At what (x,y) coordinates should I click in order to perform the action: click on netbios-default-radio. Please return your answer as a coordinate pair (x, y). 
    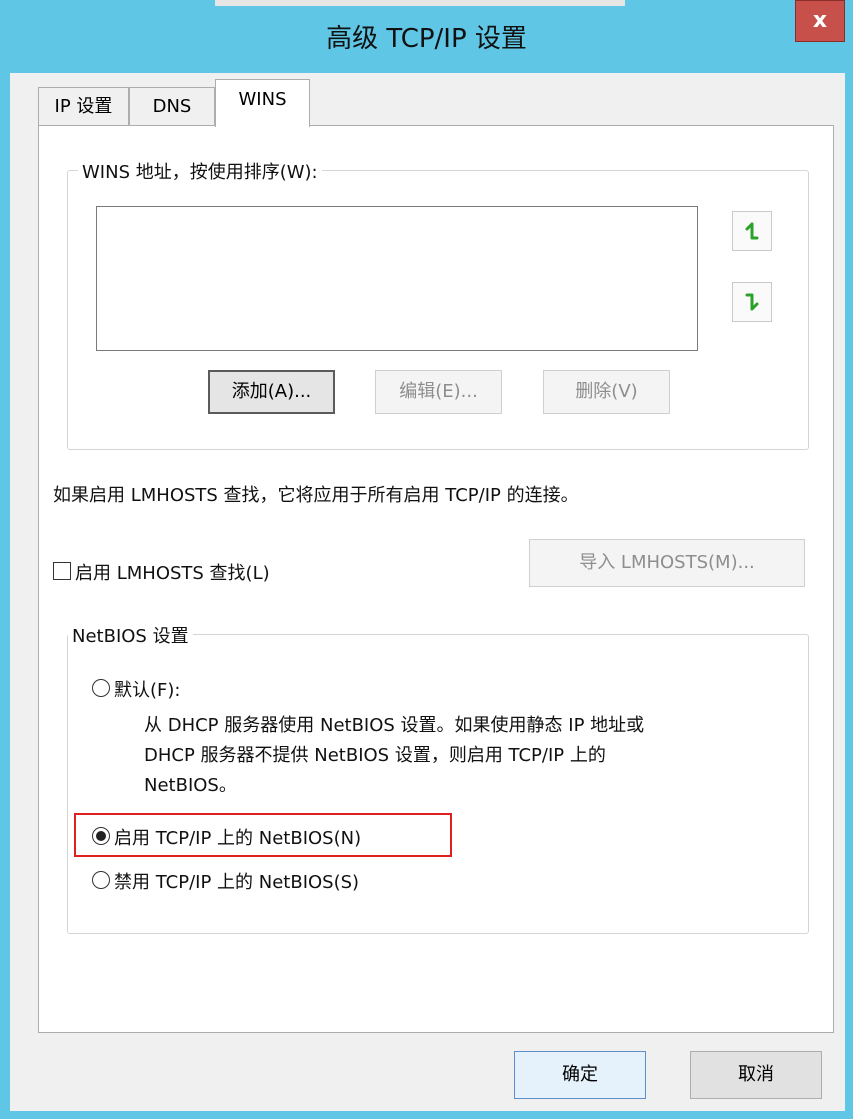
    Looking at the image, I should click on (101, 688).